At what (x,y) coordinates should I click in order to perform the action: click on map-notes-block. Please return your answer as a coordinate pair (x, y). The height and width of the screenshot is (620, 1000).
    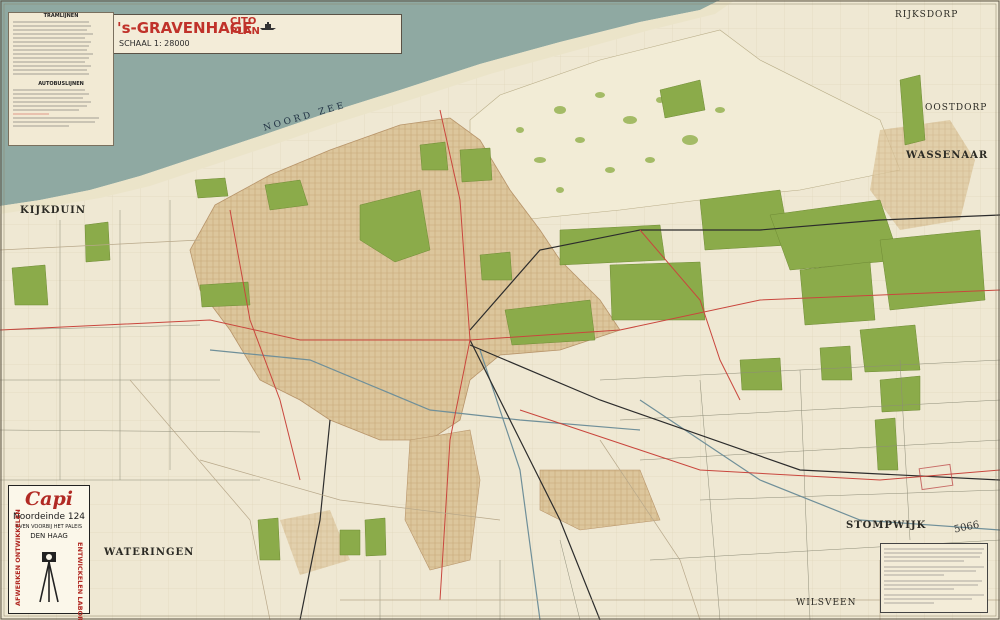
    Looking at the image, I should click on (934, 578).